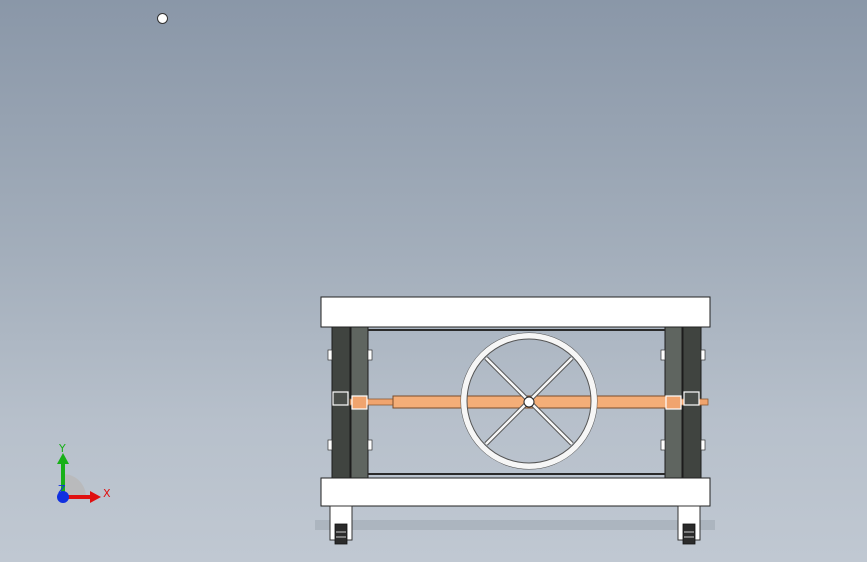 Image resolution: width=867 pixels, height=562 pixels. What do you see at coordinates (663, 355) in the screenshot?
I see `right-inner-tab-upper` at bounding box center [663, 355].